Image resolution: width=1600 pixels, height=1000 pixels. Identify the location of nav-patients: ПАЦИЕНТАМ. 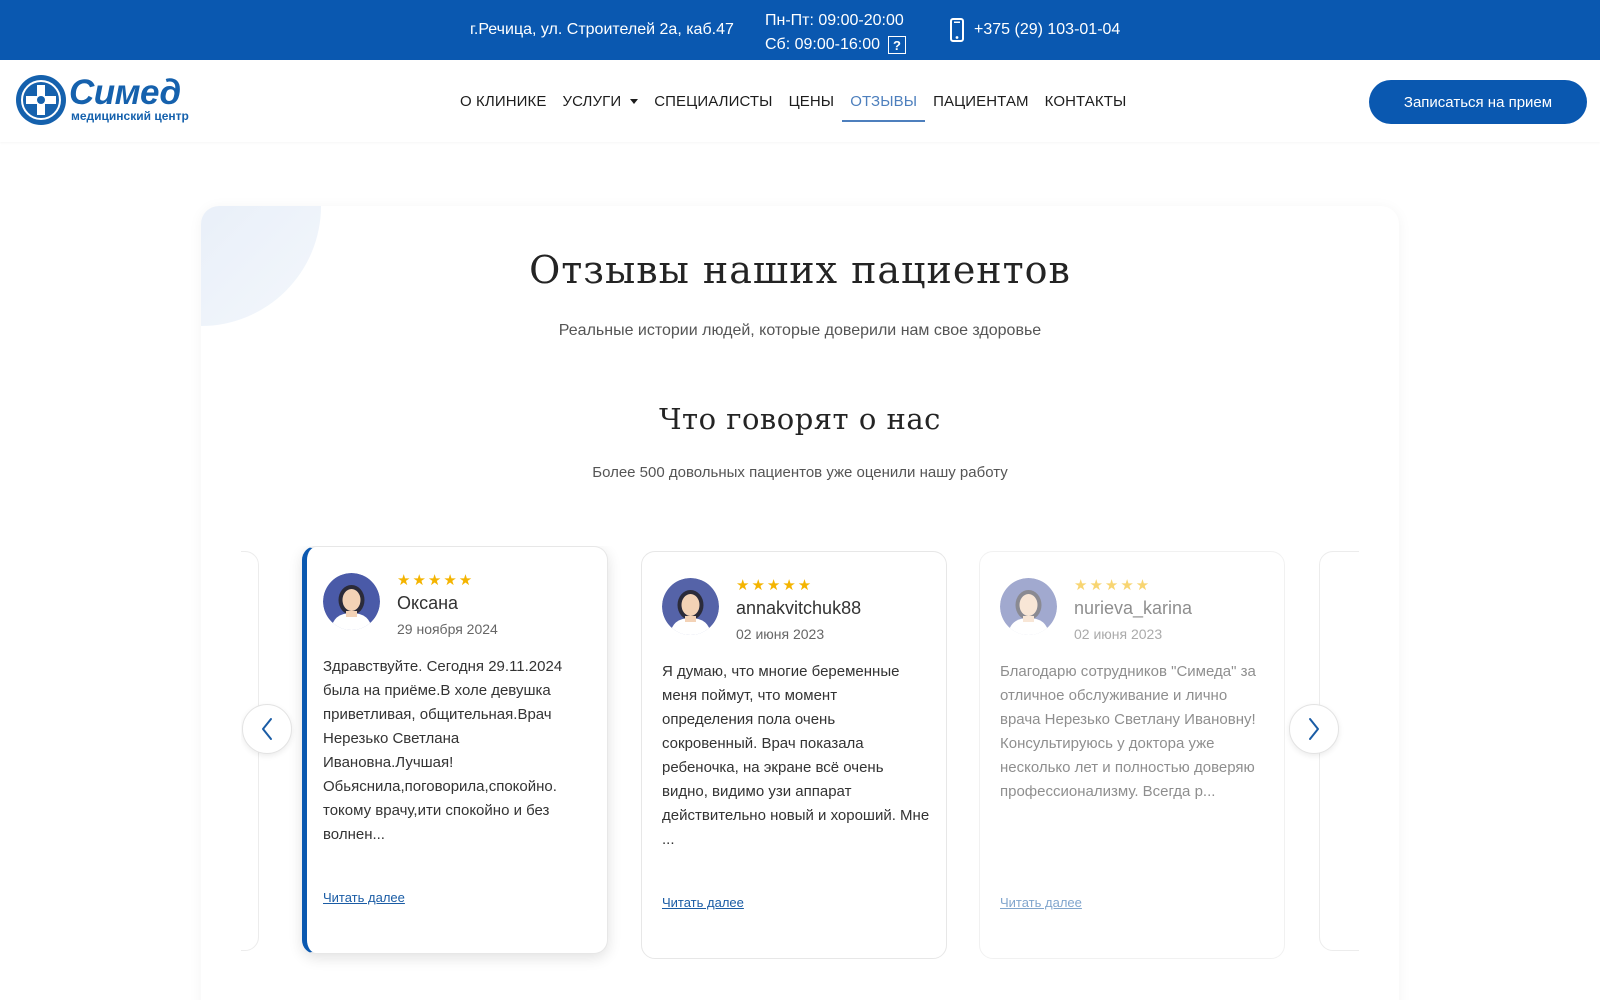
(981, 101).